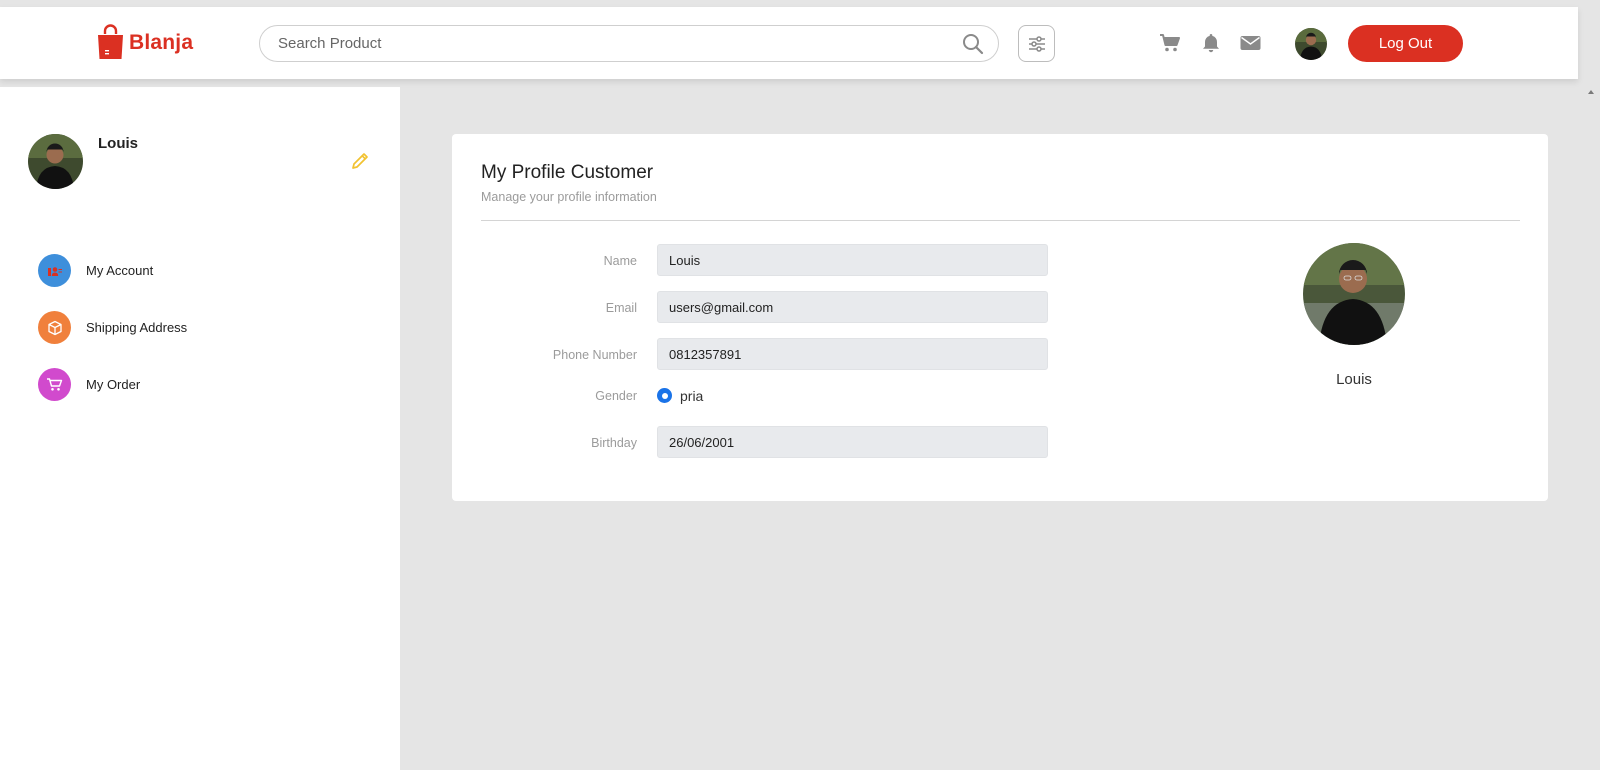 The width and height of the screenshot is (1600, 770). What do you see at coordinates (664, 395) in the screenshot?
I see `gender-radio` at bounding box center [664, 395].